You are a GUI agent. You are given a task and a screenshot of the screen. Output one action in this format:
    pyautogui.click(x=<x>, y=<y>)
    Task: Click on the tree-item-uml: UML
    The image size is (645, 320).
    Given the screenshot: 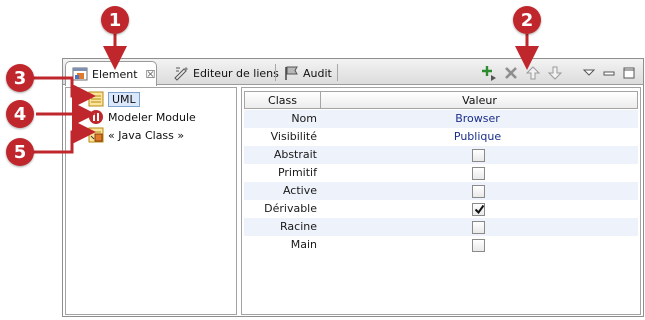 What is the action you would take?
    pyautogui.click(x=114, y=99)
    